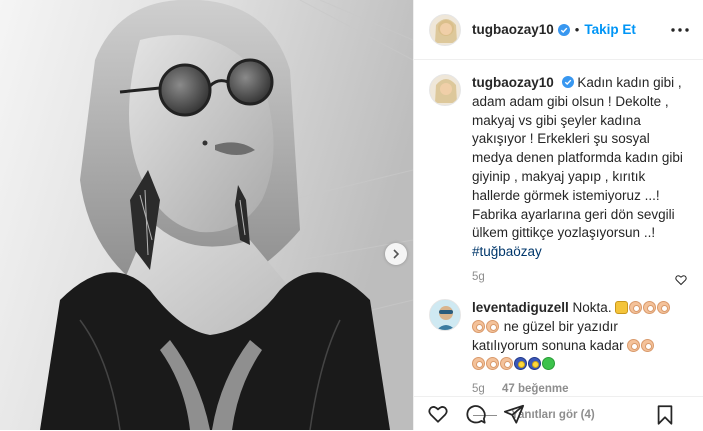 This screenshot has height=431, width=703. I want to click on heart-icon, so click(438, 414).